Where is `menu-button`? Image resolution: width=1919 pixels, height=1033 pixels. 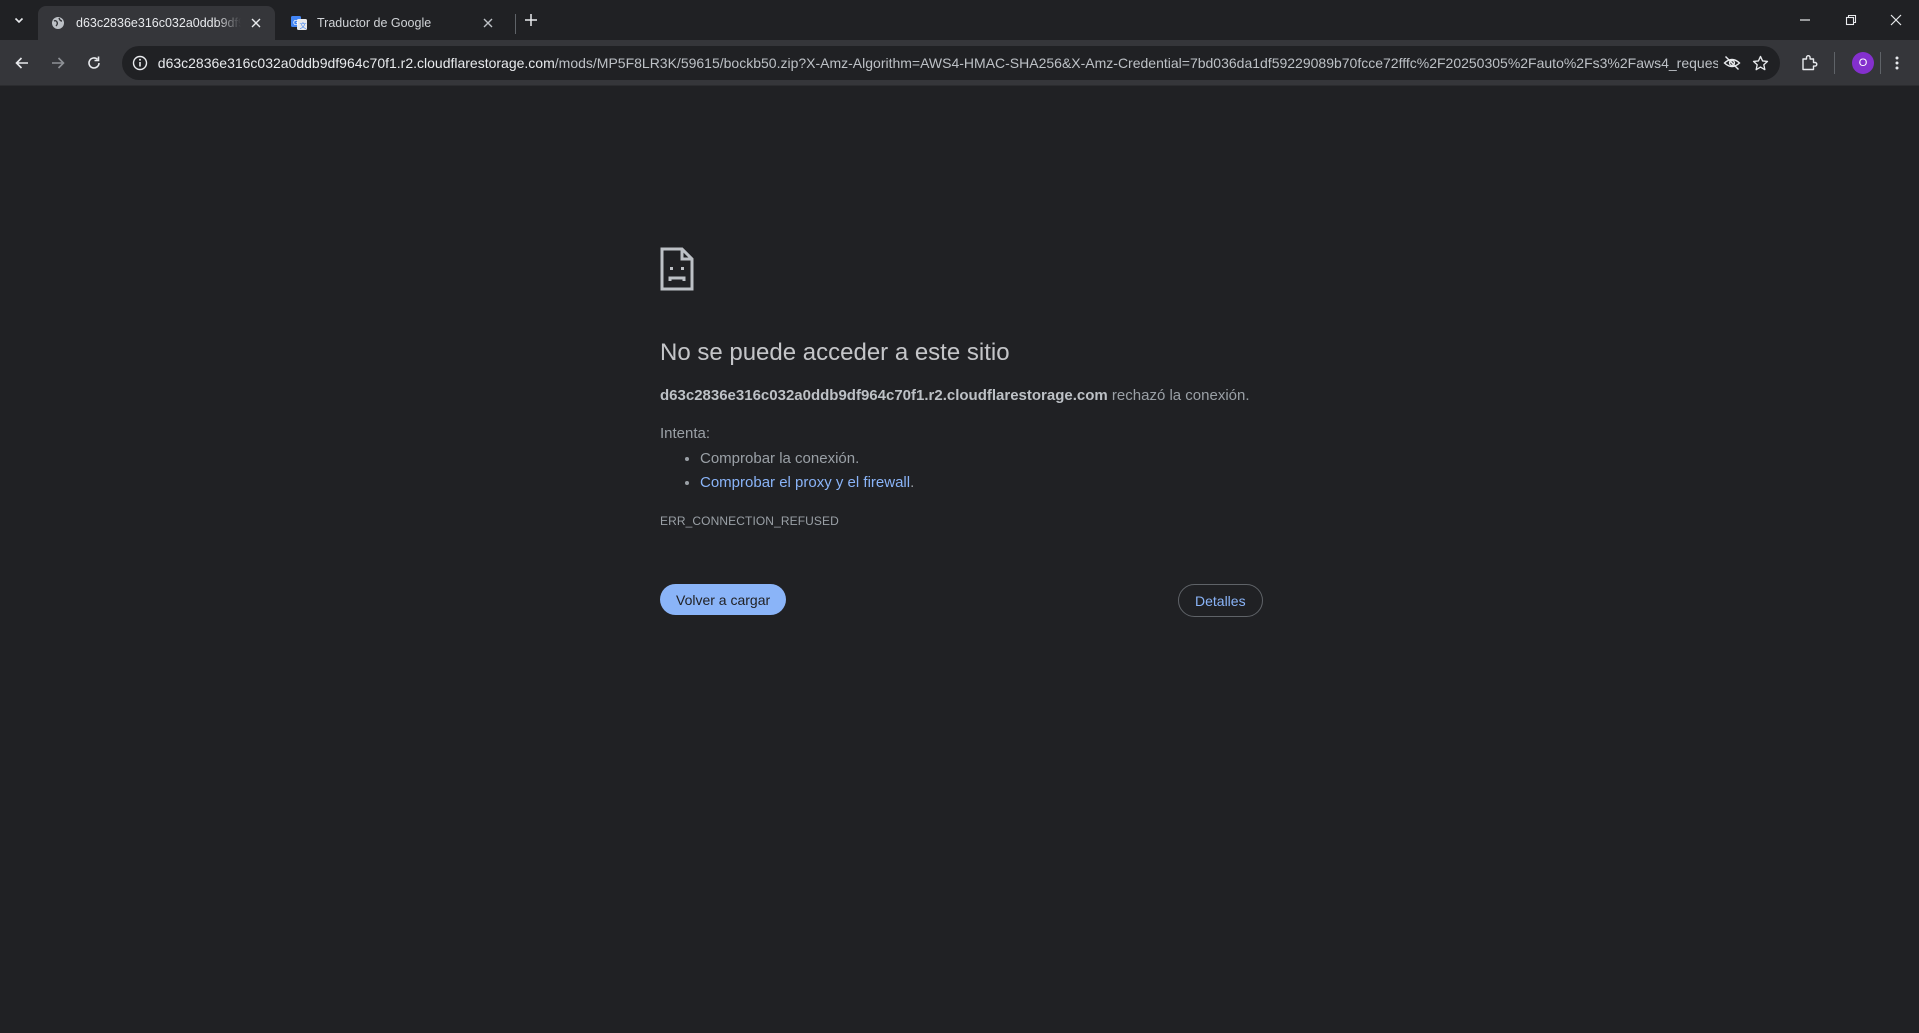
menu-button is located at coordinates (1897, 63).